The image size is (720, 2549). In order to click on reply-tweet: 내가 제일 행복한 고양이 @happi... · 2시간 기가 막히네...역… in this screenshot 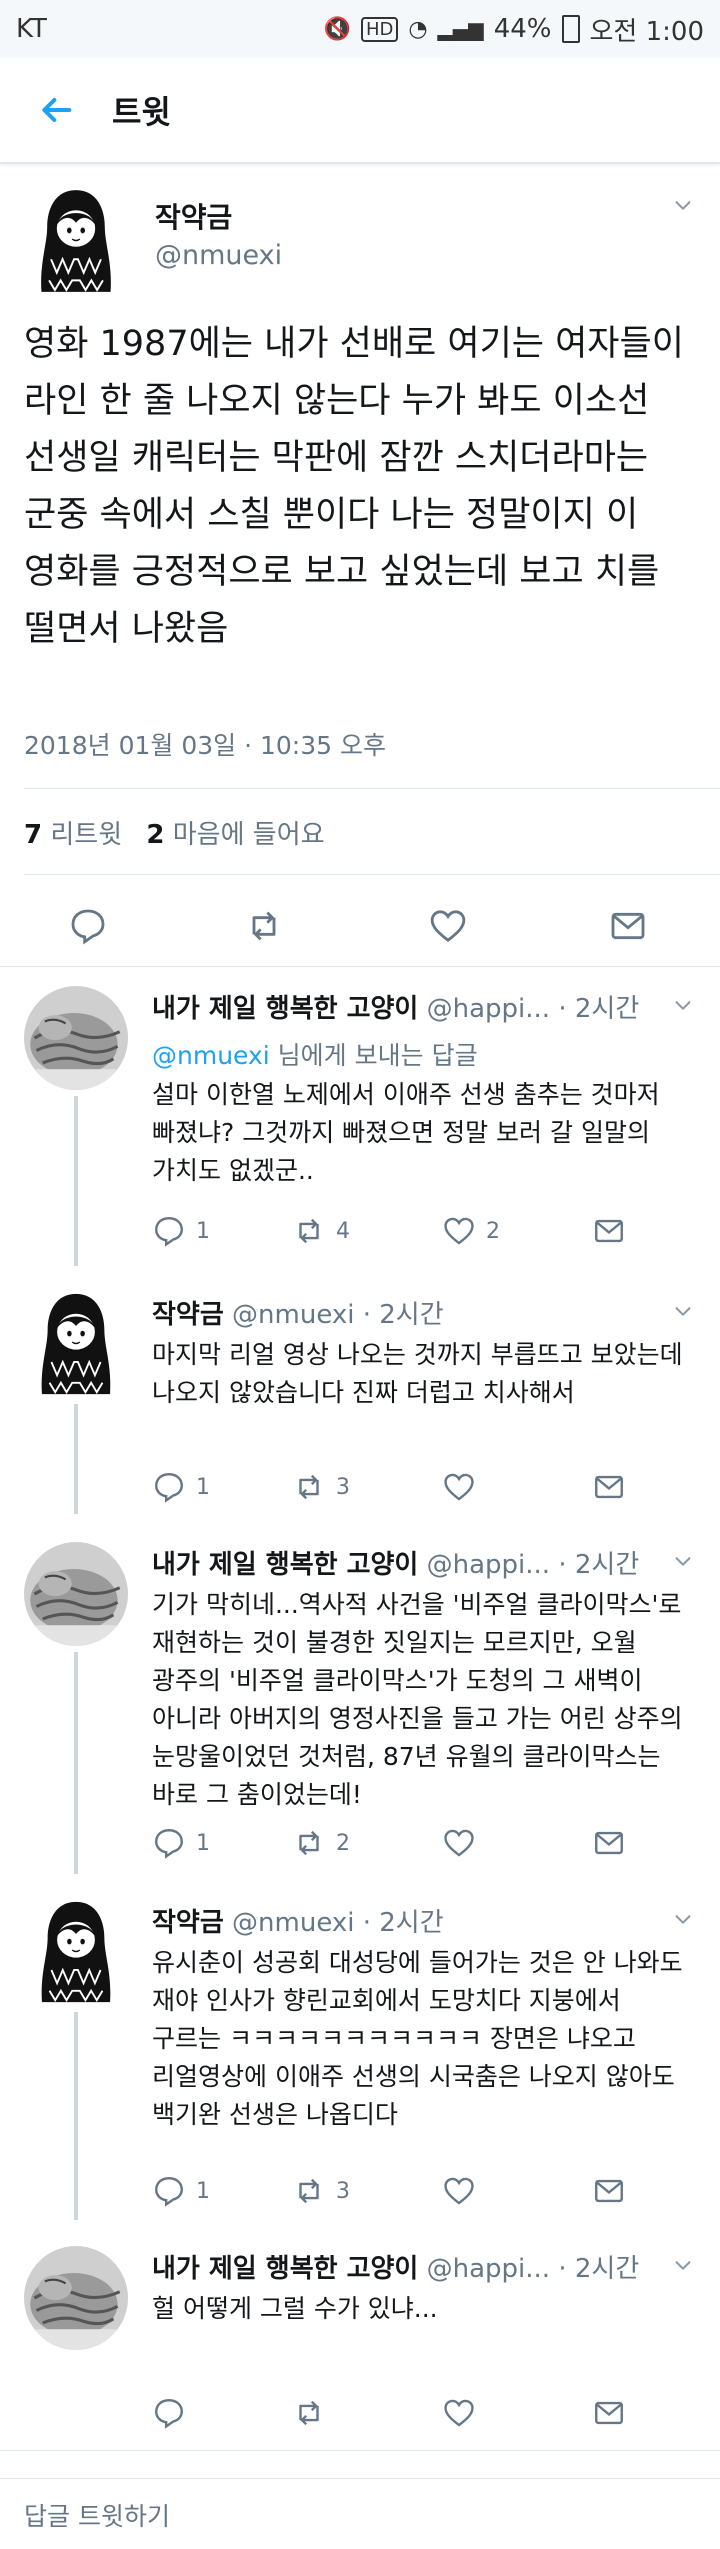, I will do `click(360, 1705)`.